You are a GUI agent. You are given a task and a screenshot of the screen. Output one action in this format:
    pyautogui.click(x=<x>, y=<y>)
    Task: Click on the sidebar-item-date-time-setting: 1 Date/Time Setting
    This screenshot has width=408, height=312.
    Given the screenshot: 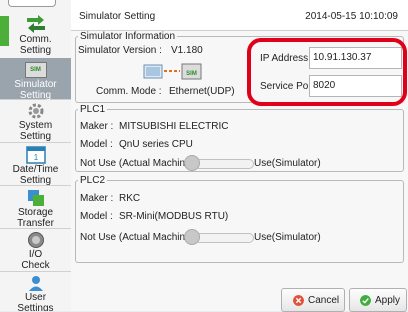 What is the action you would take?
    pyautogui.click(x=35, y=164)
    